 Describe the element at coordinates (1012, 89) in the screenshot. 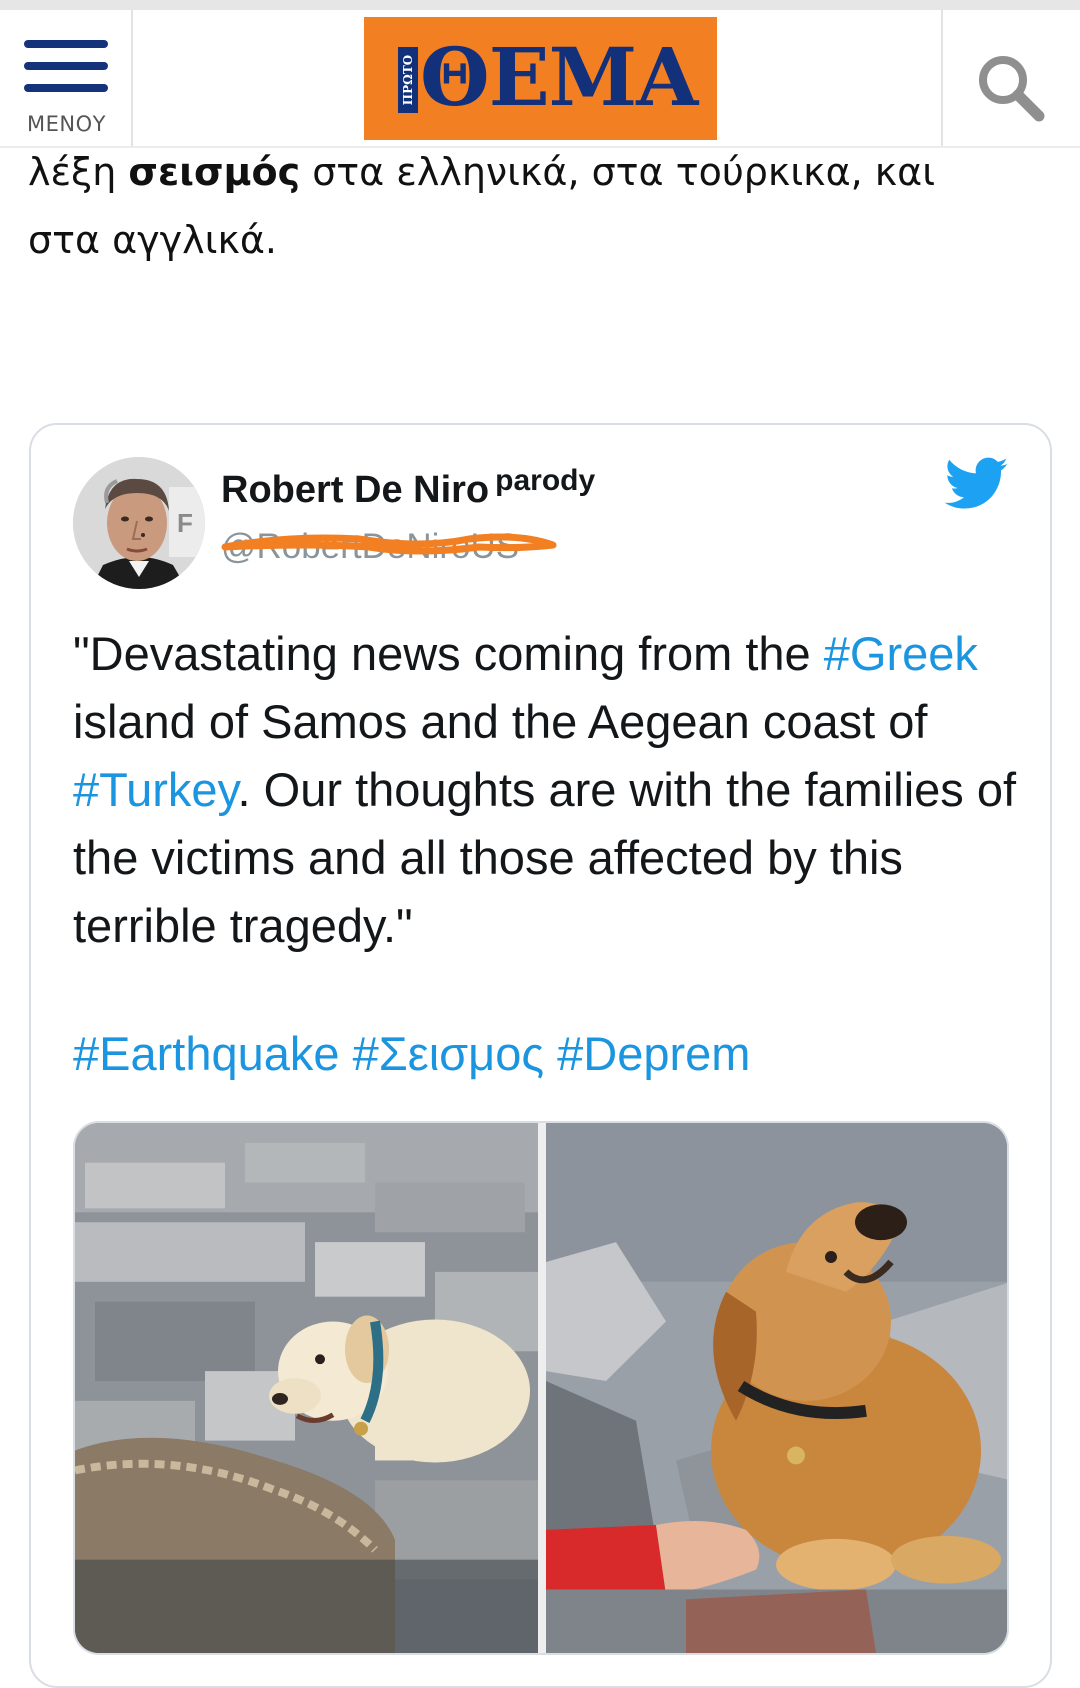

I see `search-icon` at that location.